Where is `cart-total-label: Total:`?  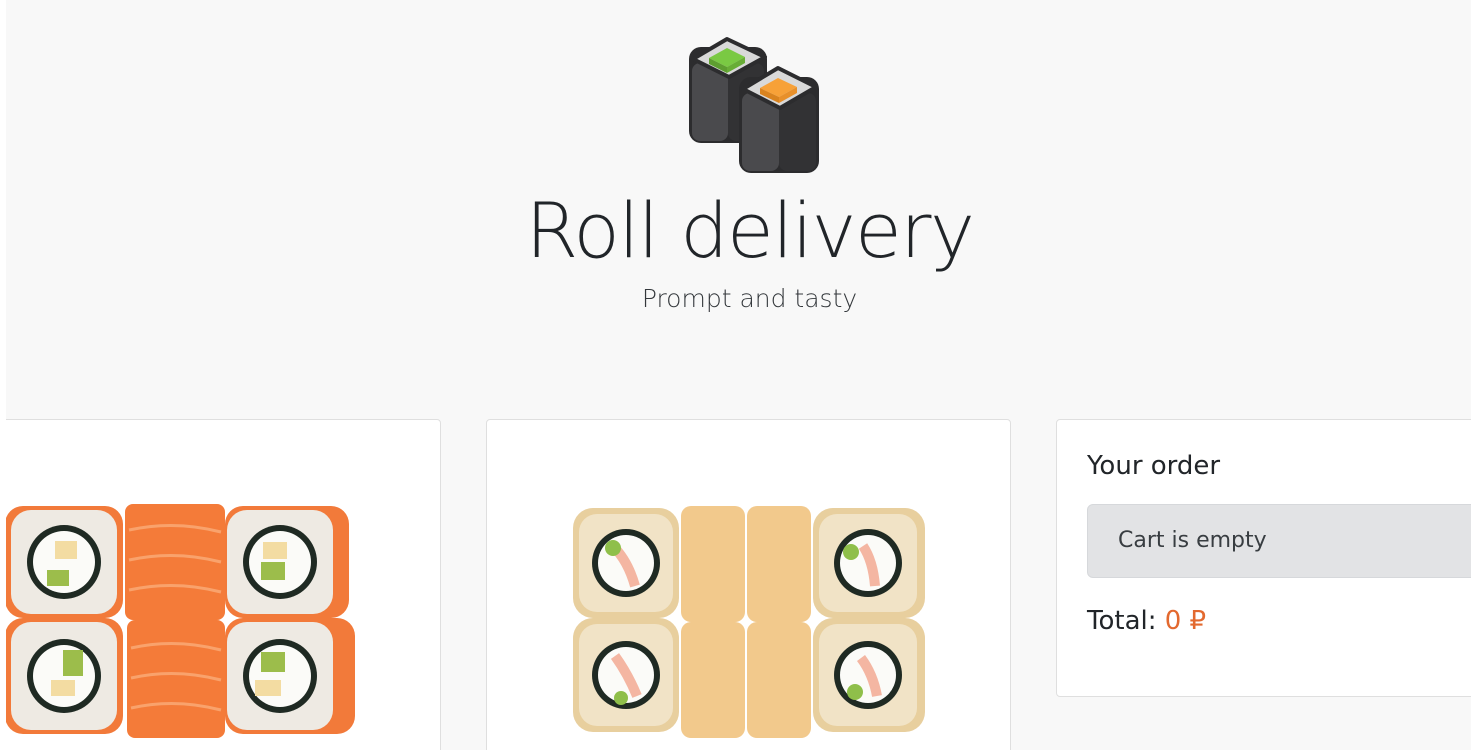
cart-total-label: Total: is located at coordinates (1122, 621).